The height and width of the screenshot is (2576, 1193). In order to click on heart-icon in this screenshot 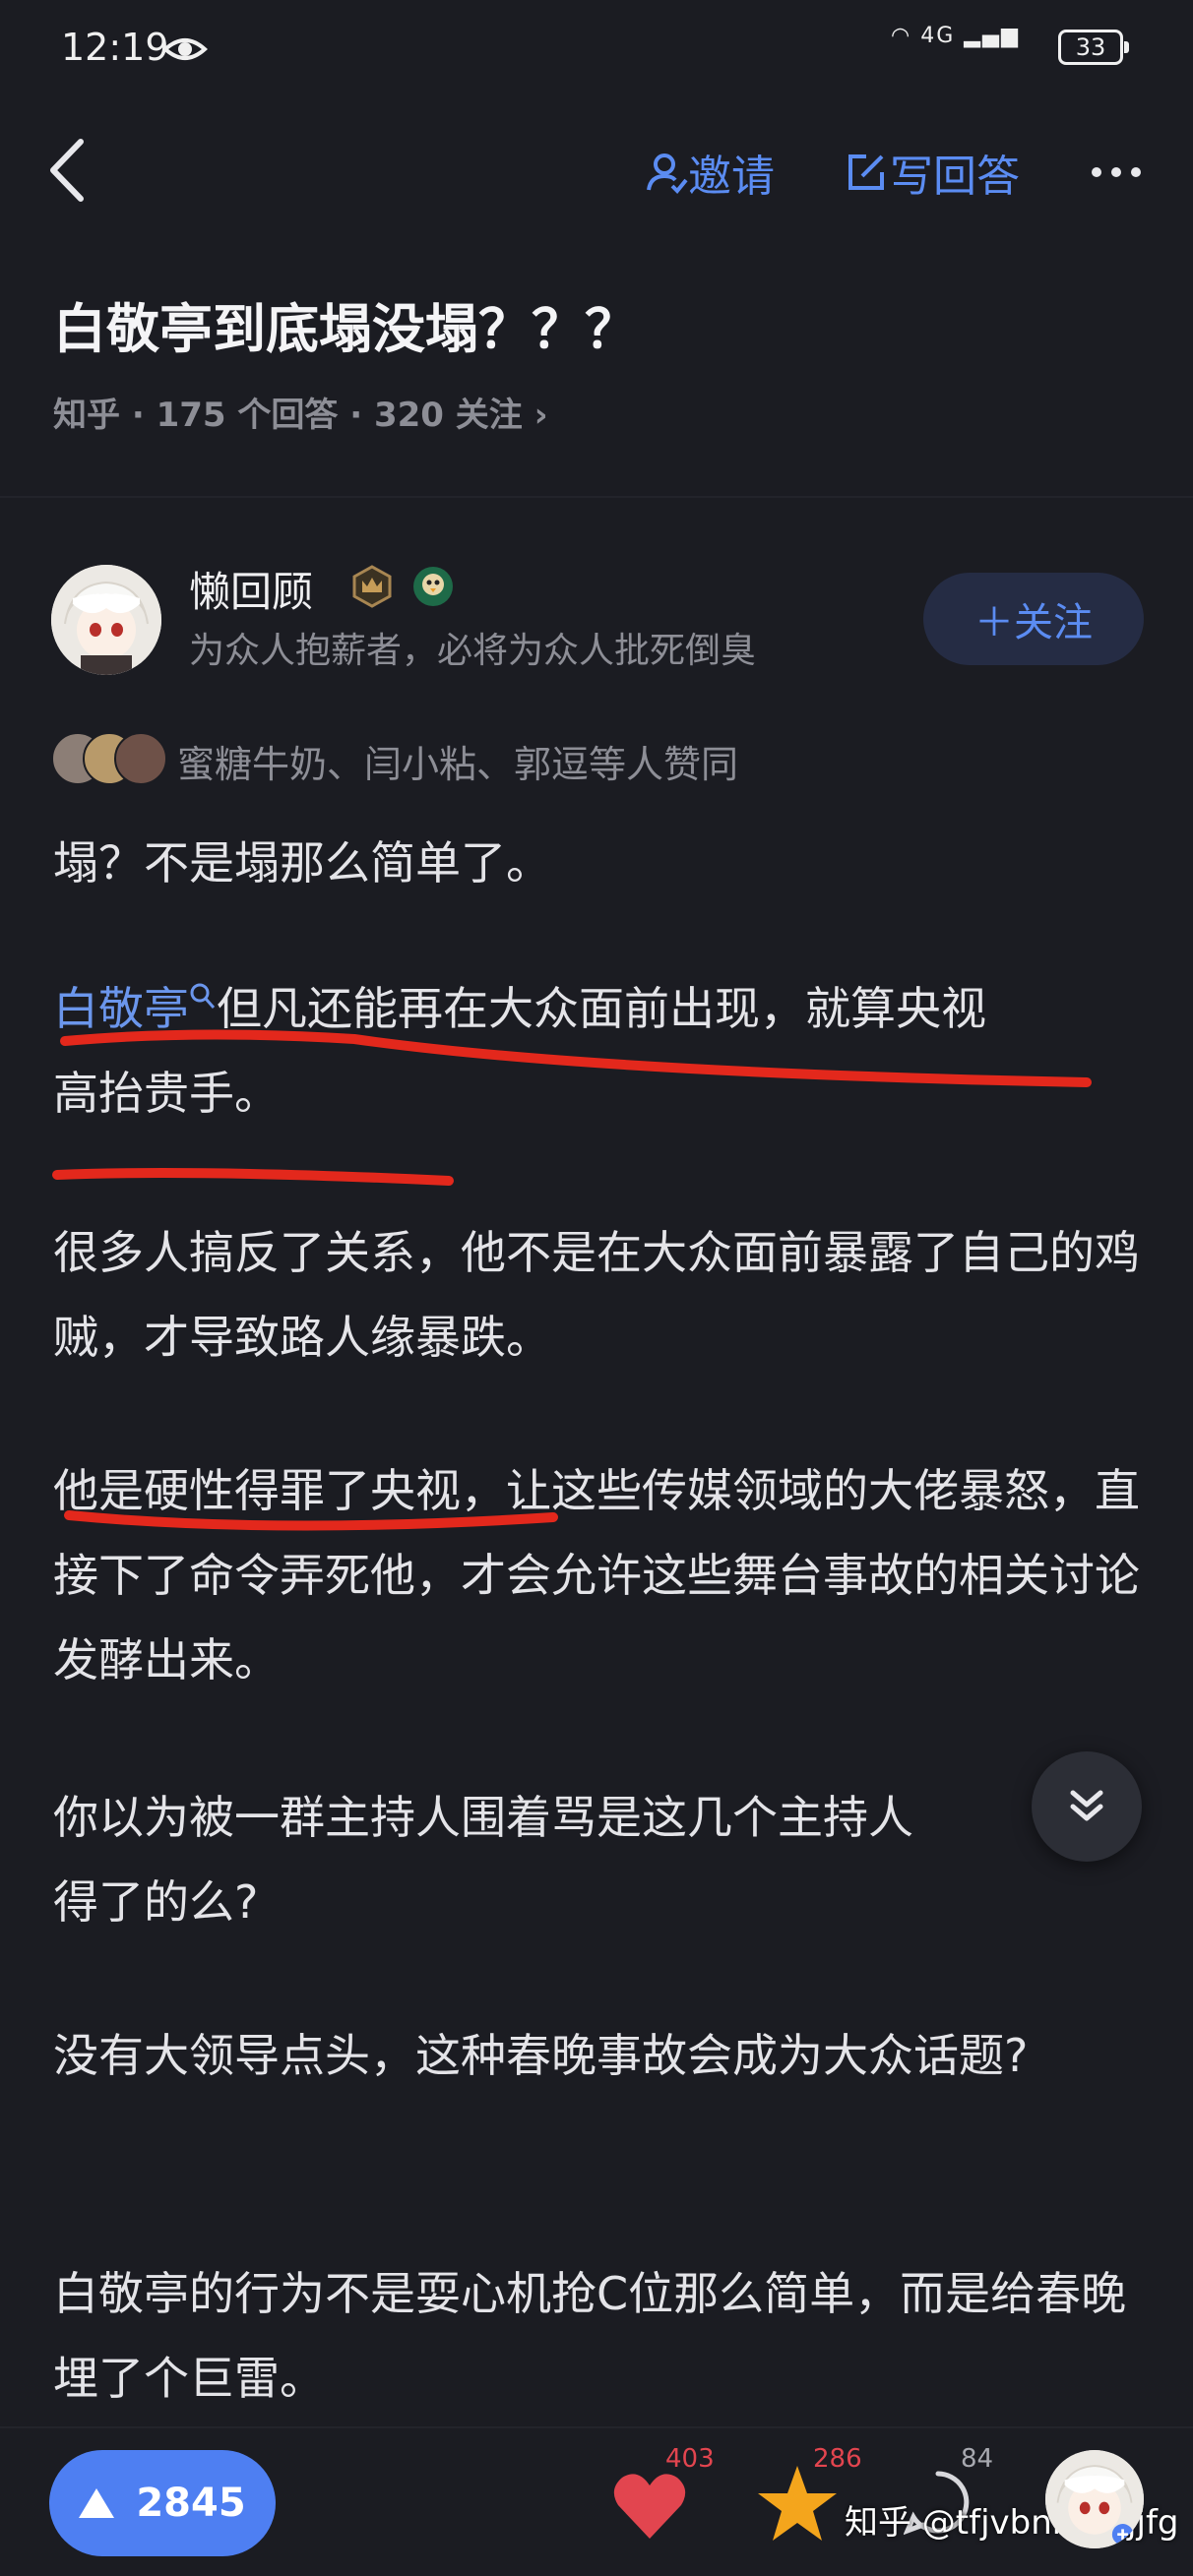, I will do `click(649, 2506)`.